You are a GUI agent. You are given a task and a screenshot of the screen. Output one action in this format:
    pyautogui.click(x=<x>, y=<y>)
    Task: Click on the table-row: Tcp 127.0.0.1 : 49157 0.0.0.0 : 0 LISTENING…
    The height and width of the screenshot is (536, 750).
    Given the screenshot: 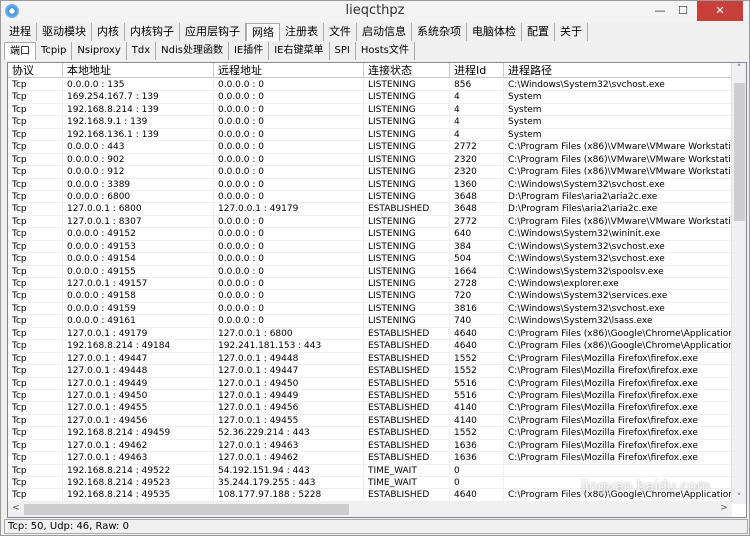 What is the action you would take?
    pyautogui.click(x=370, y=284)
    